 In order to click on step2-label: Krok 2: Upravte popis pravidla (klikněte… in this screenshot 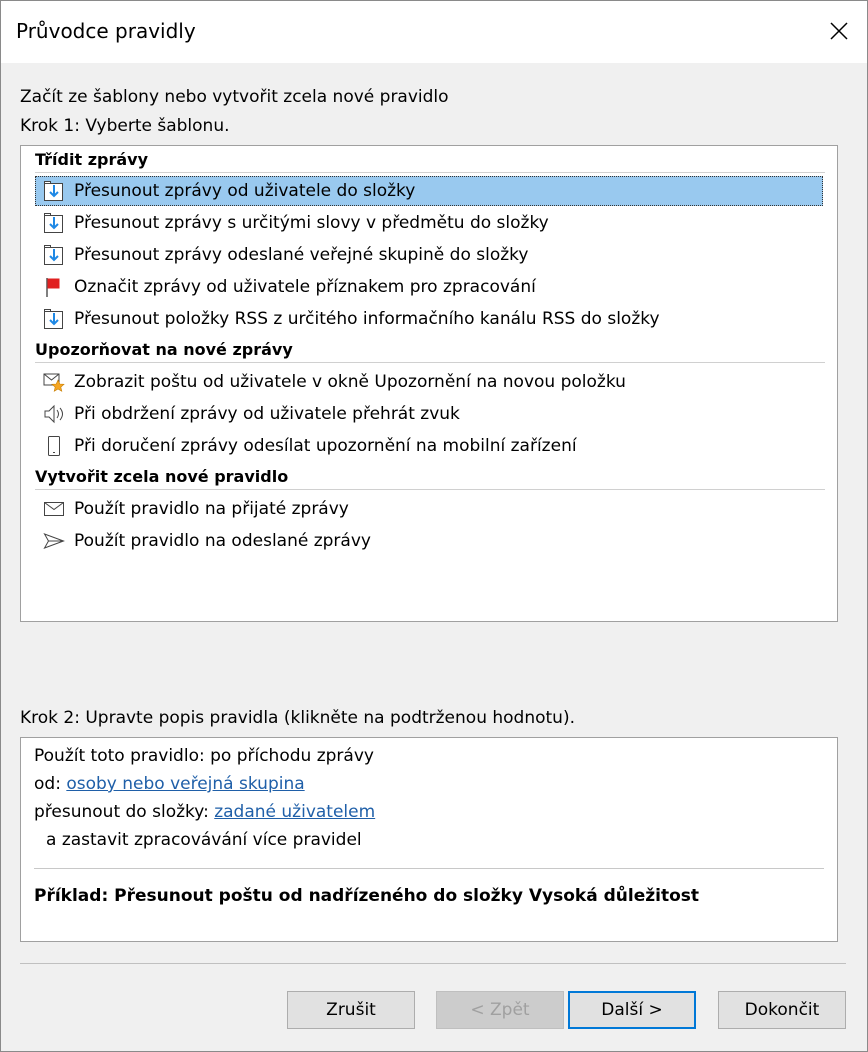, I will do `click(297, 718)`.